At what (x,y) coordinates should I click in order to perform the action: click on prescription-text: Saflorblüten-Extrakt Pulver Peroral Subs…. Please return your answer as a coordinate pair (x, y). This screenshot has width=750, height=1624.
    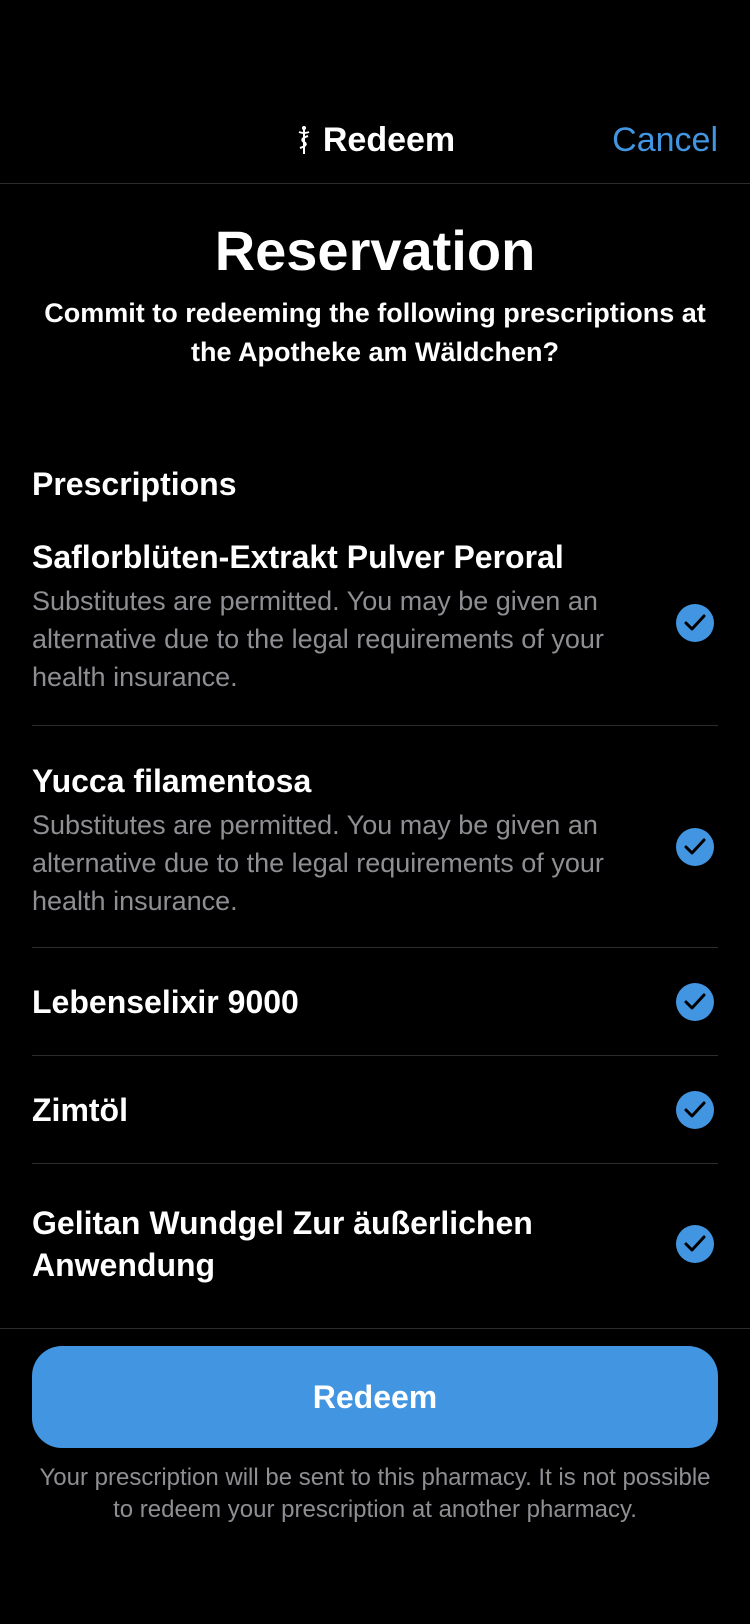
    Looking at the image, I should click on (337, 616).